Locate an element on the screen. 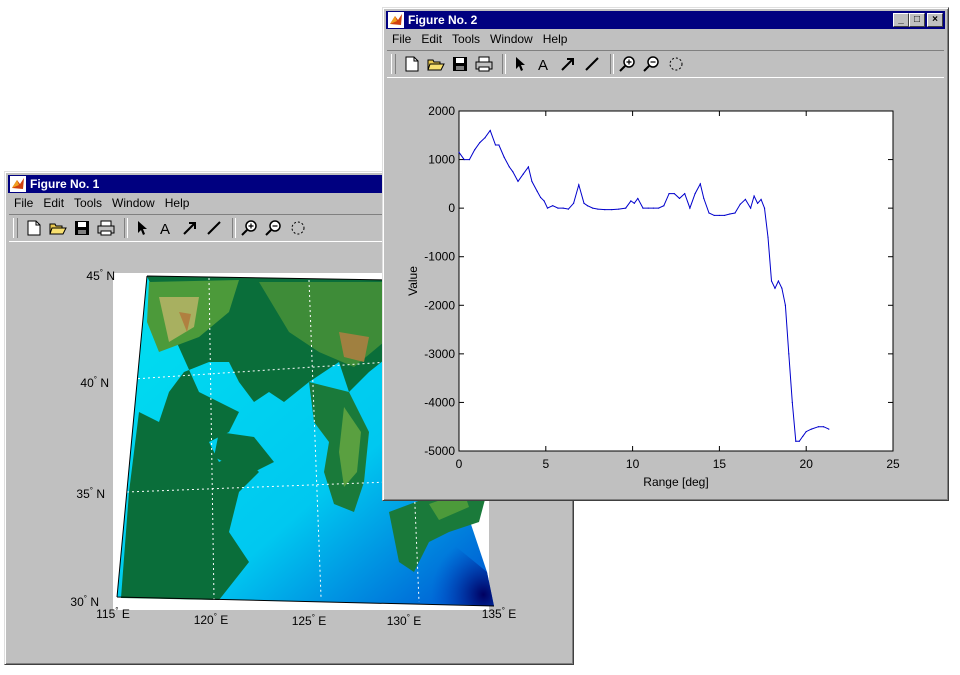 This screenshot has height=675, width=960. x-tick-label: 5 is located at coordinates (545, 464).